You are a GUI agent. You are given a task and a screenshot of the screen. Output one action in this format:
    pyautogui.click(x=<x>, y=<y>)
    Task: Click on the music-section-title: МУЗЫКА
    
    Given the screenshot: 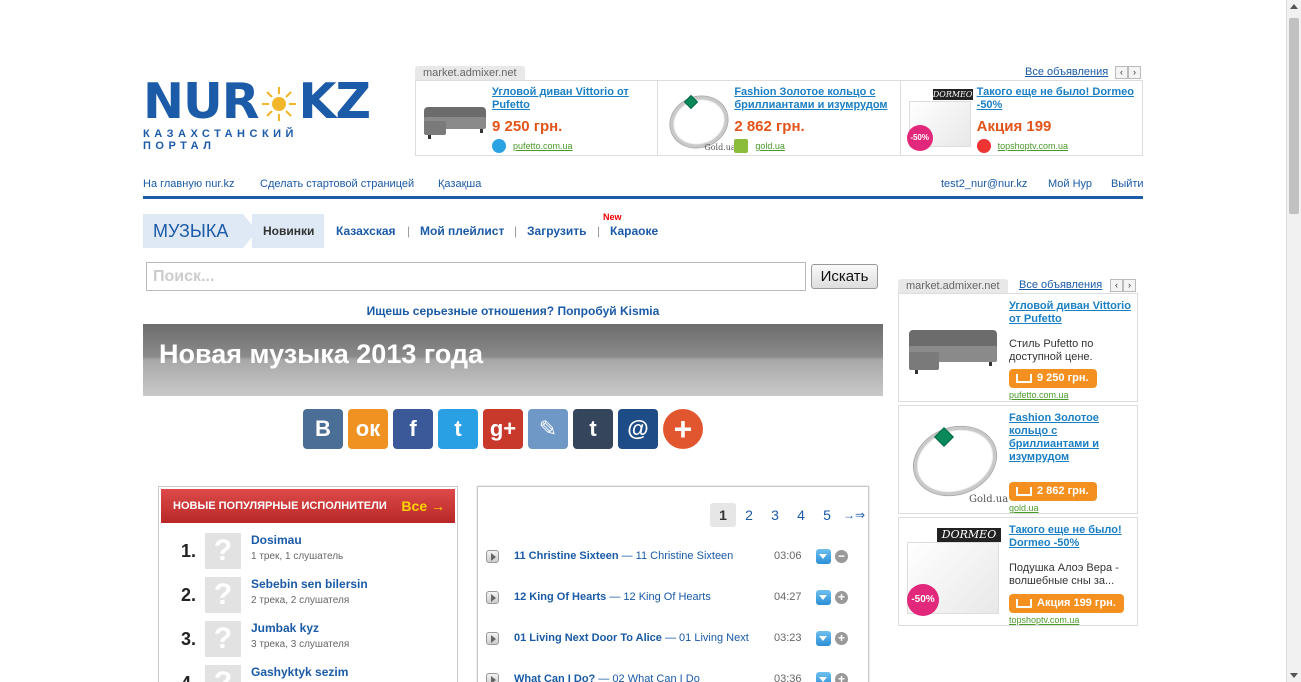 What is the action you would take?
    pyautogui.click(x=200, y=231)
    